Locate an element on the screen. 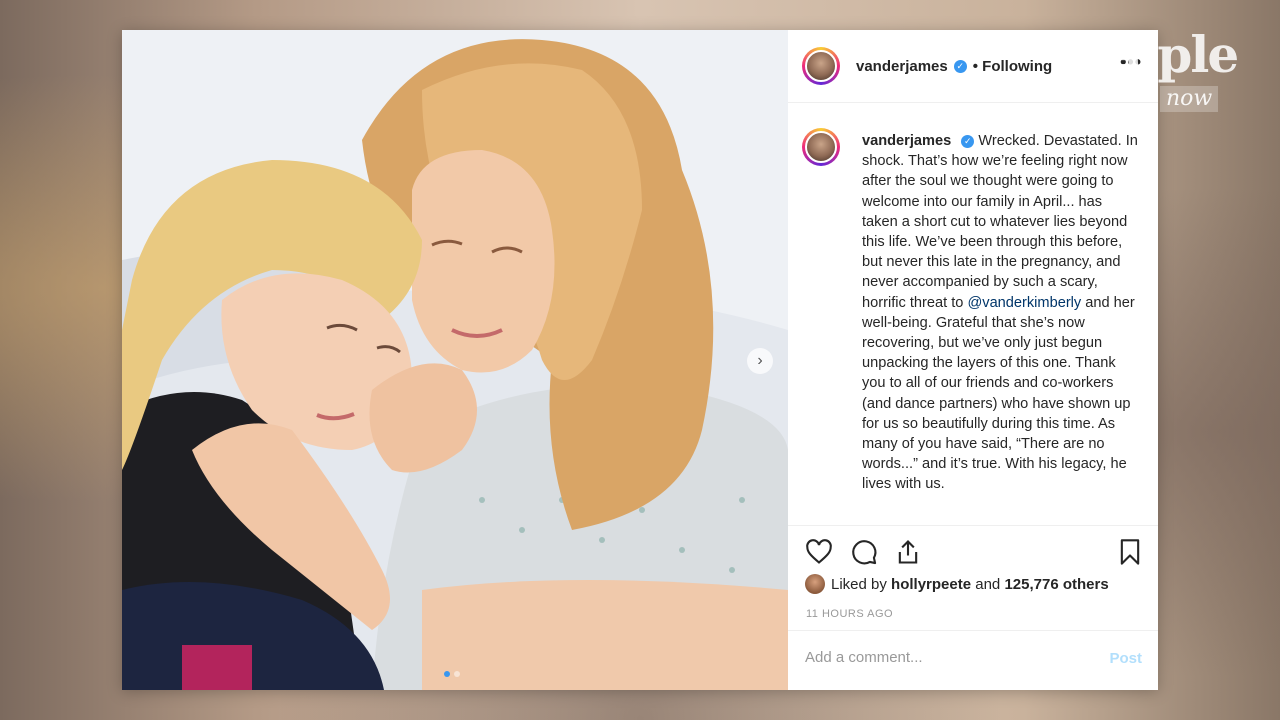 The image size is (1280, 720). following-status: • Following is located at coordinates (1012, 66).